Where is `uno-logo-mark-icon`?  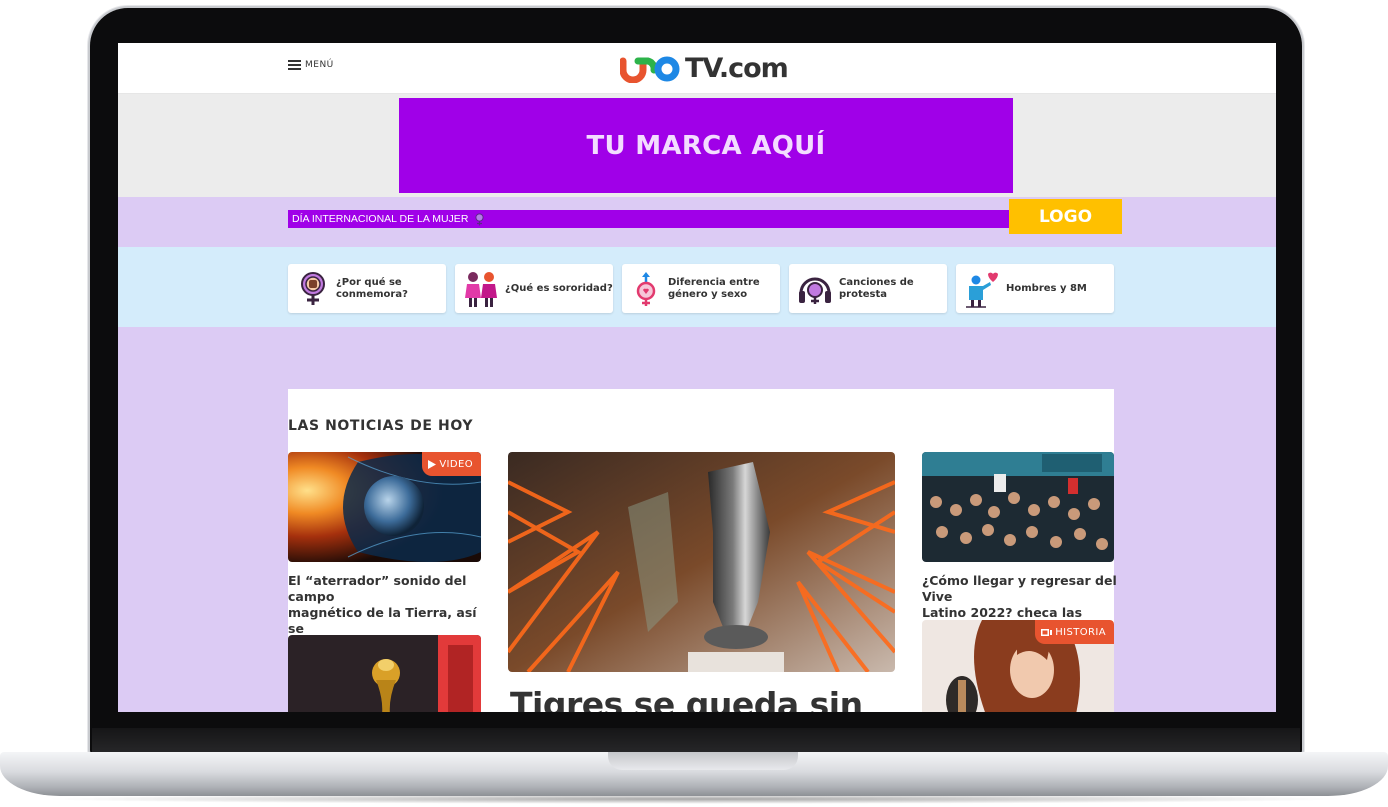 uno-logo-mark-icon is located at coordinates (650, 69).